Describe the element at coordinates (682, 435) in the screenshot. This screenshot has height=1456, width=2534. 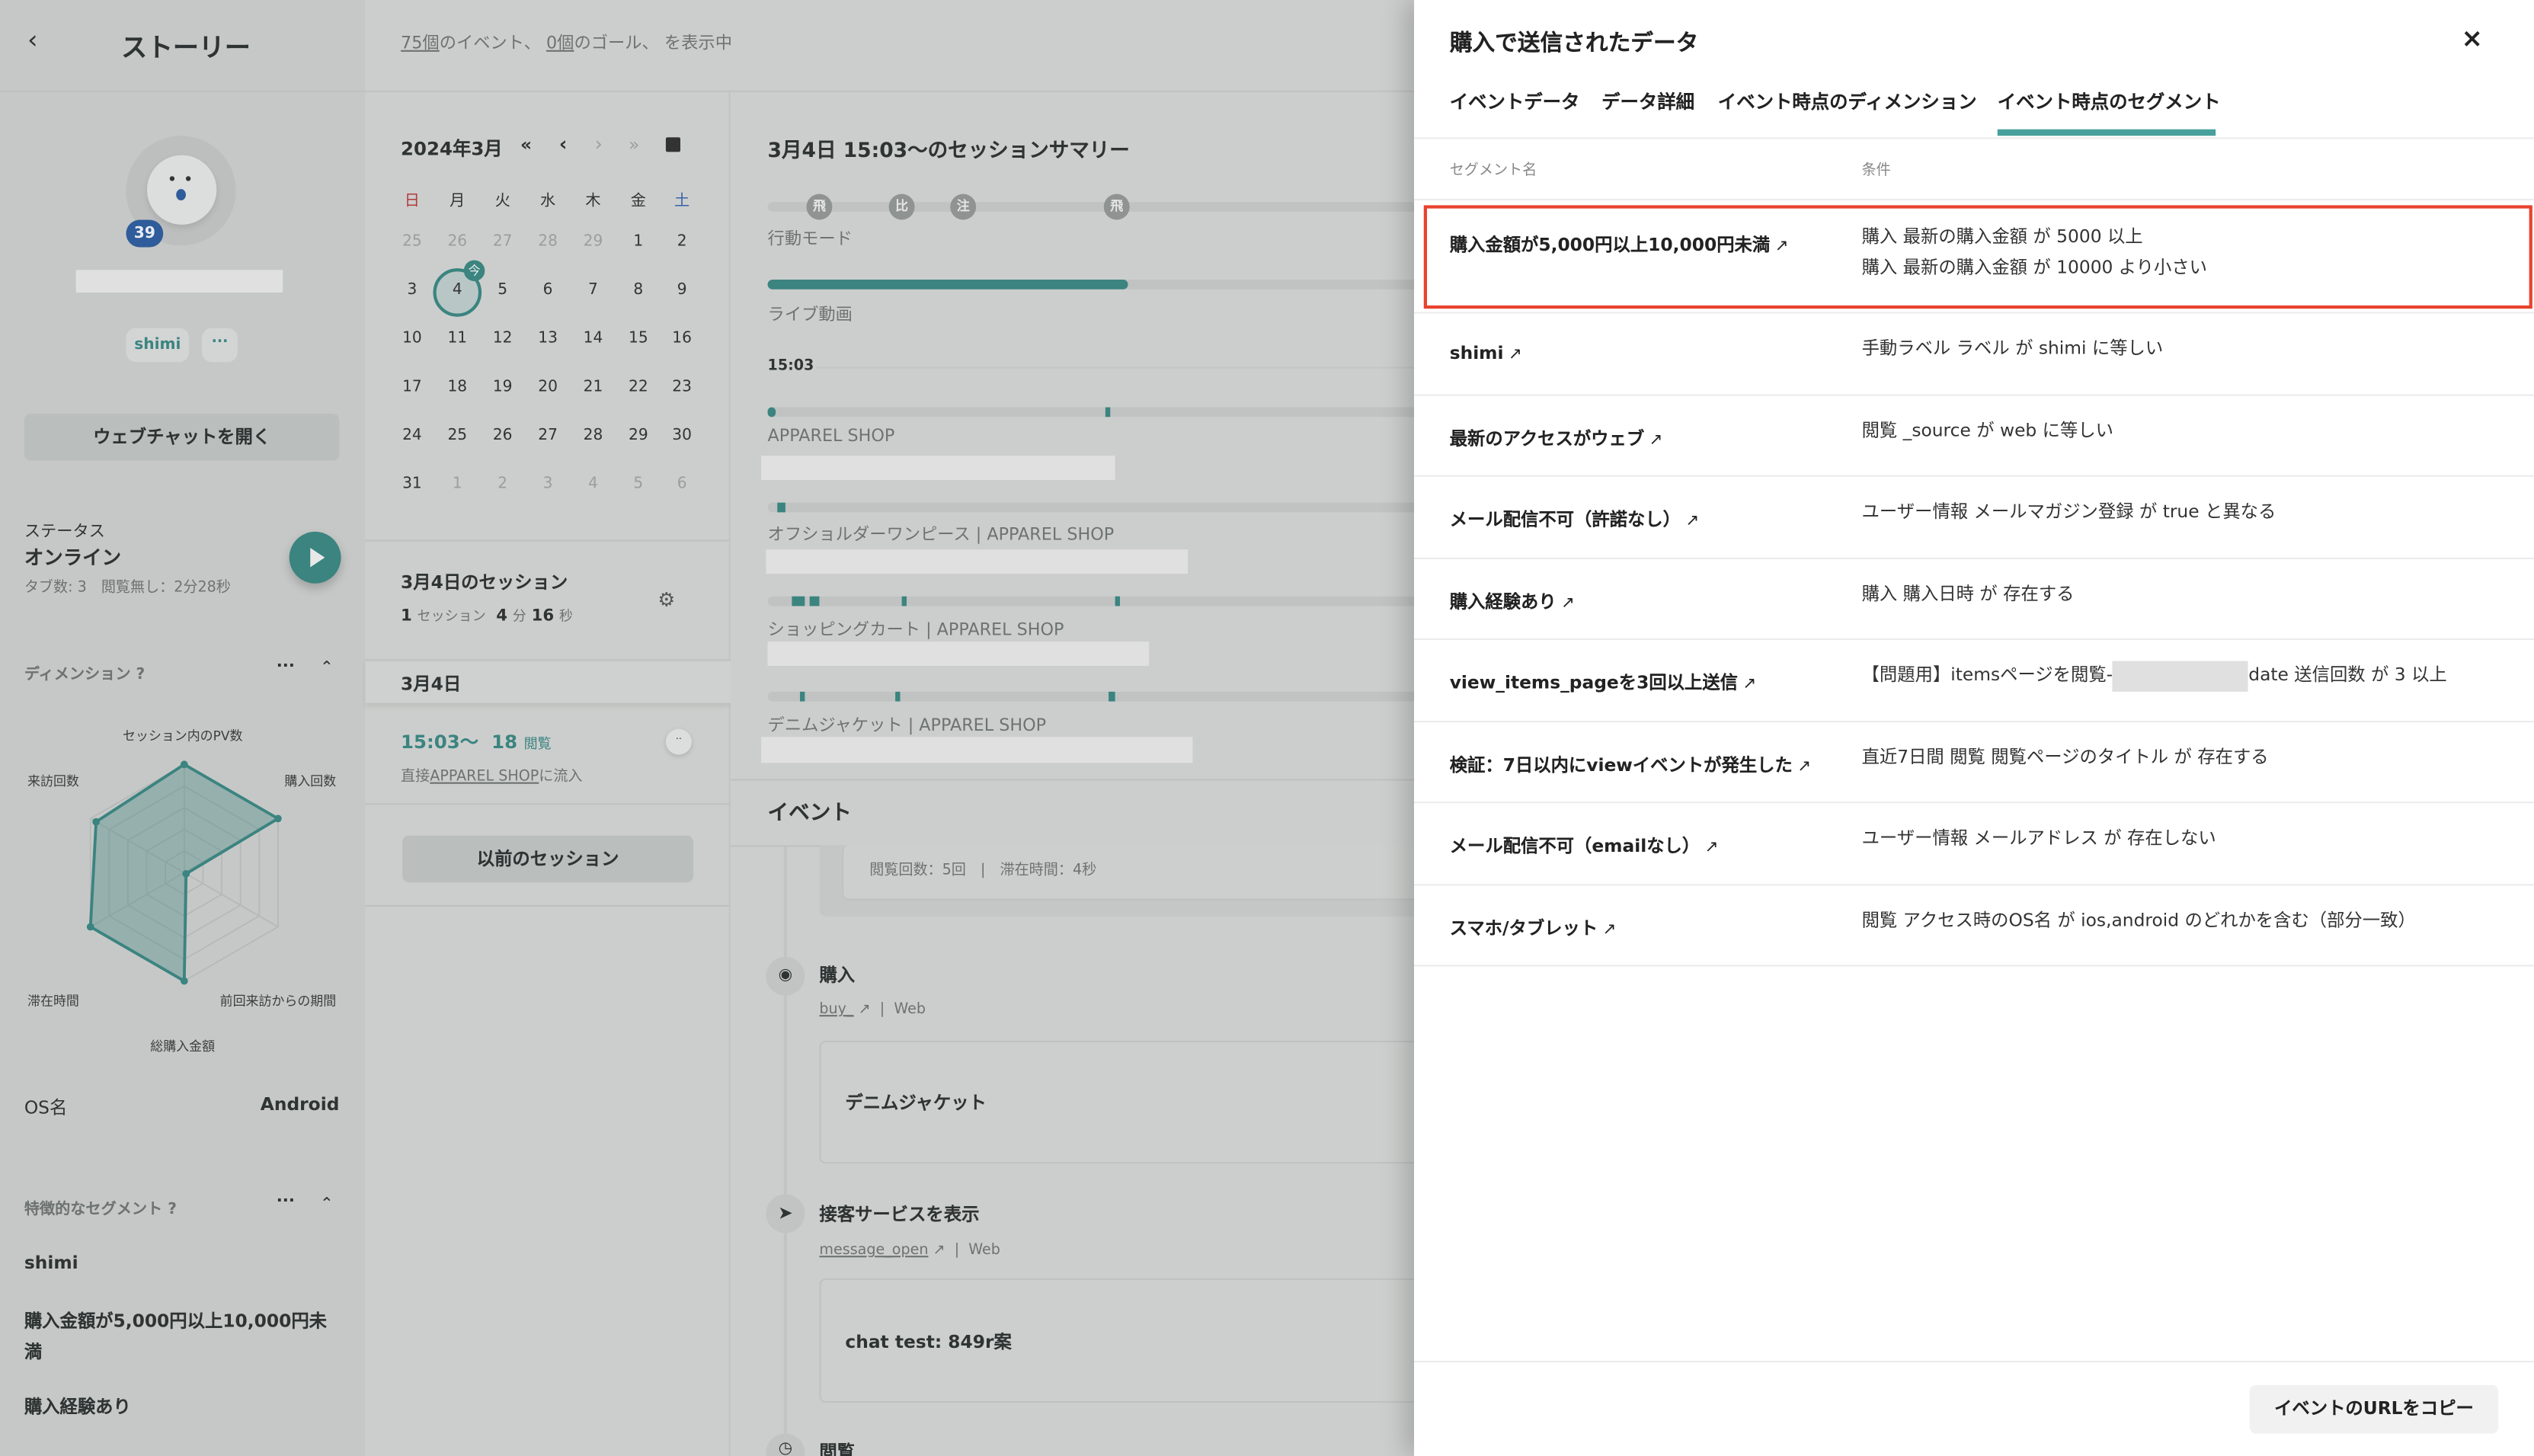
I see `calendar-day: 30` at that location.